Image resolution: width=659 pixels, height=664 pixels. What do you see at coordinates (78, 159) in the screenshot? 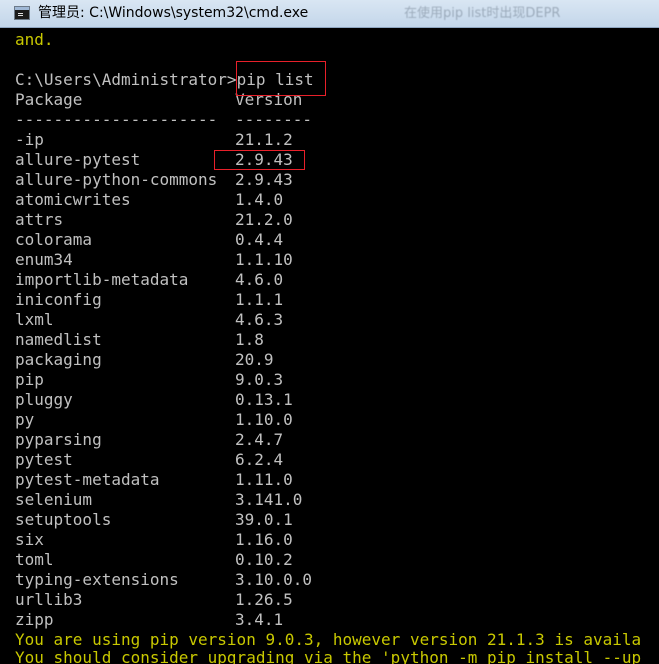
I see `package-name: allure-pytest` at bounding box center [78, 159].